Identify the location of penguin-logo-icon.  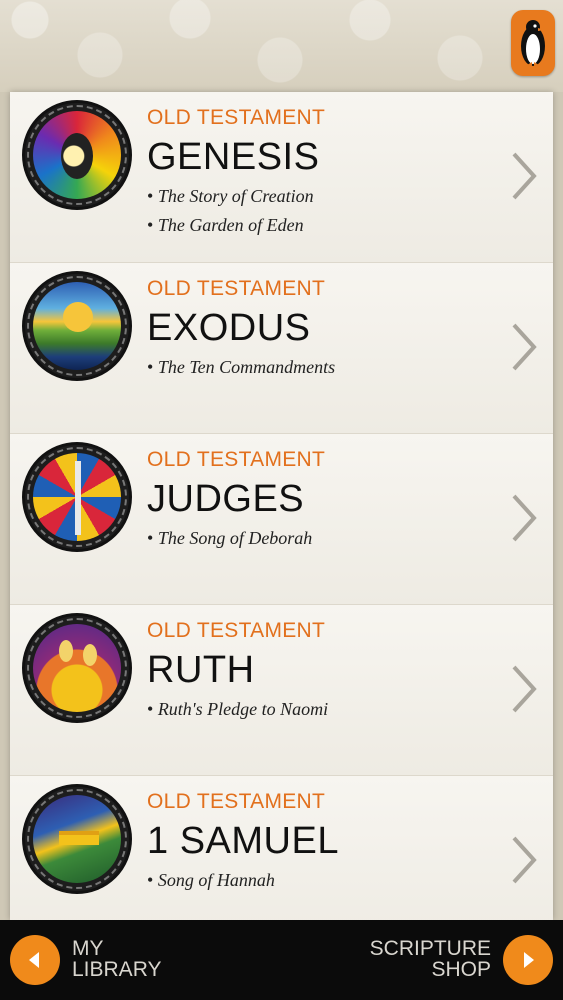
(533, 43).